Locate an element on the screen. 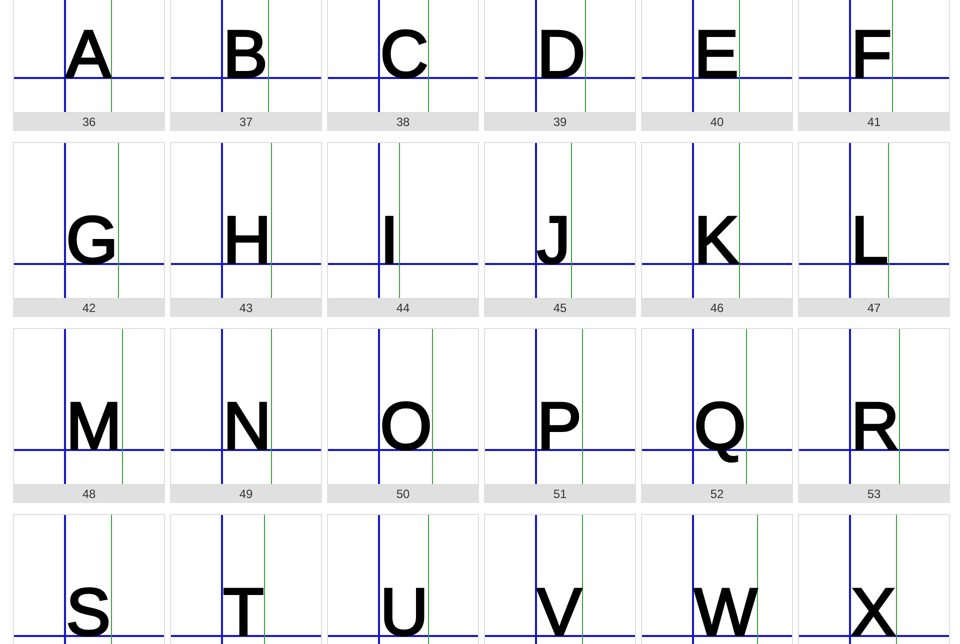 The image size is (960, 644). glyph-index-label: 49 is located at coordinates (246, 494).